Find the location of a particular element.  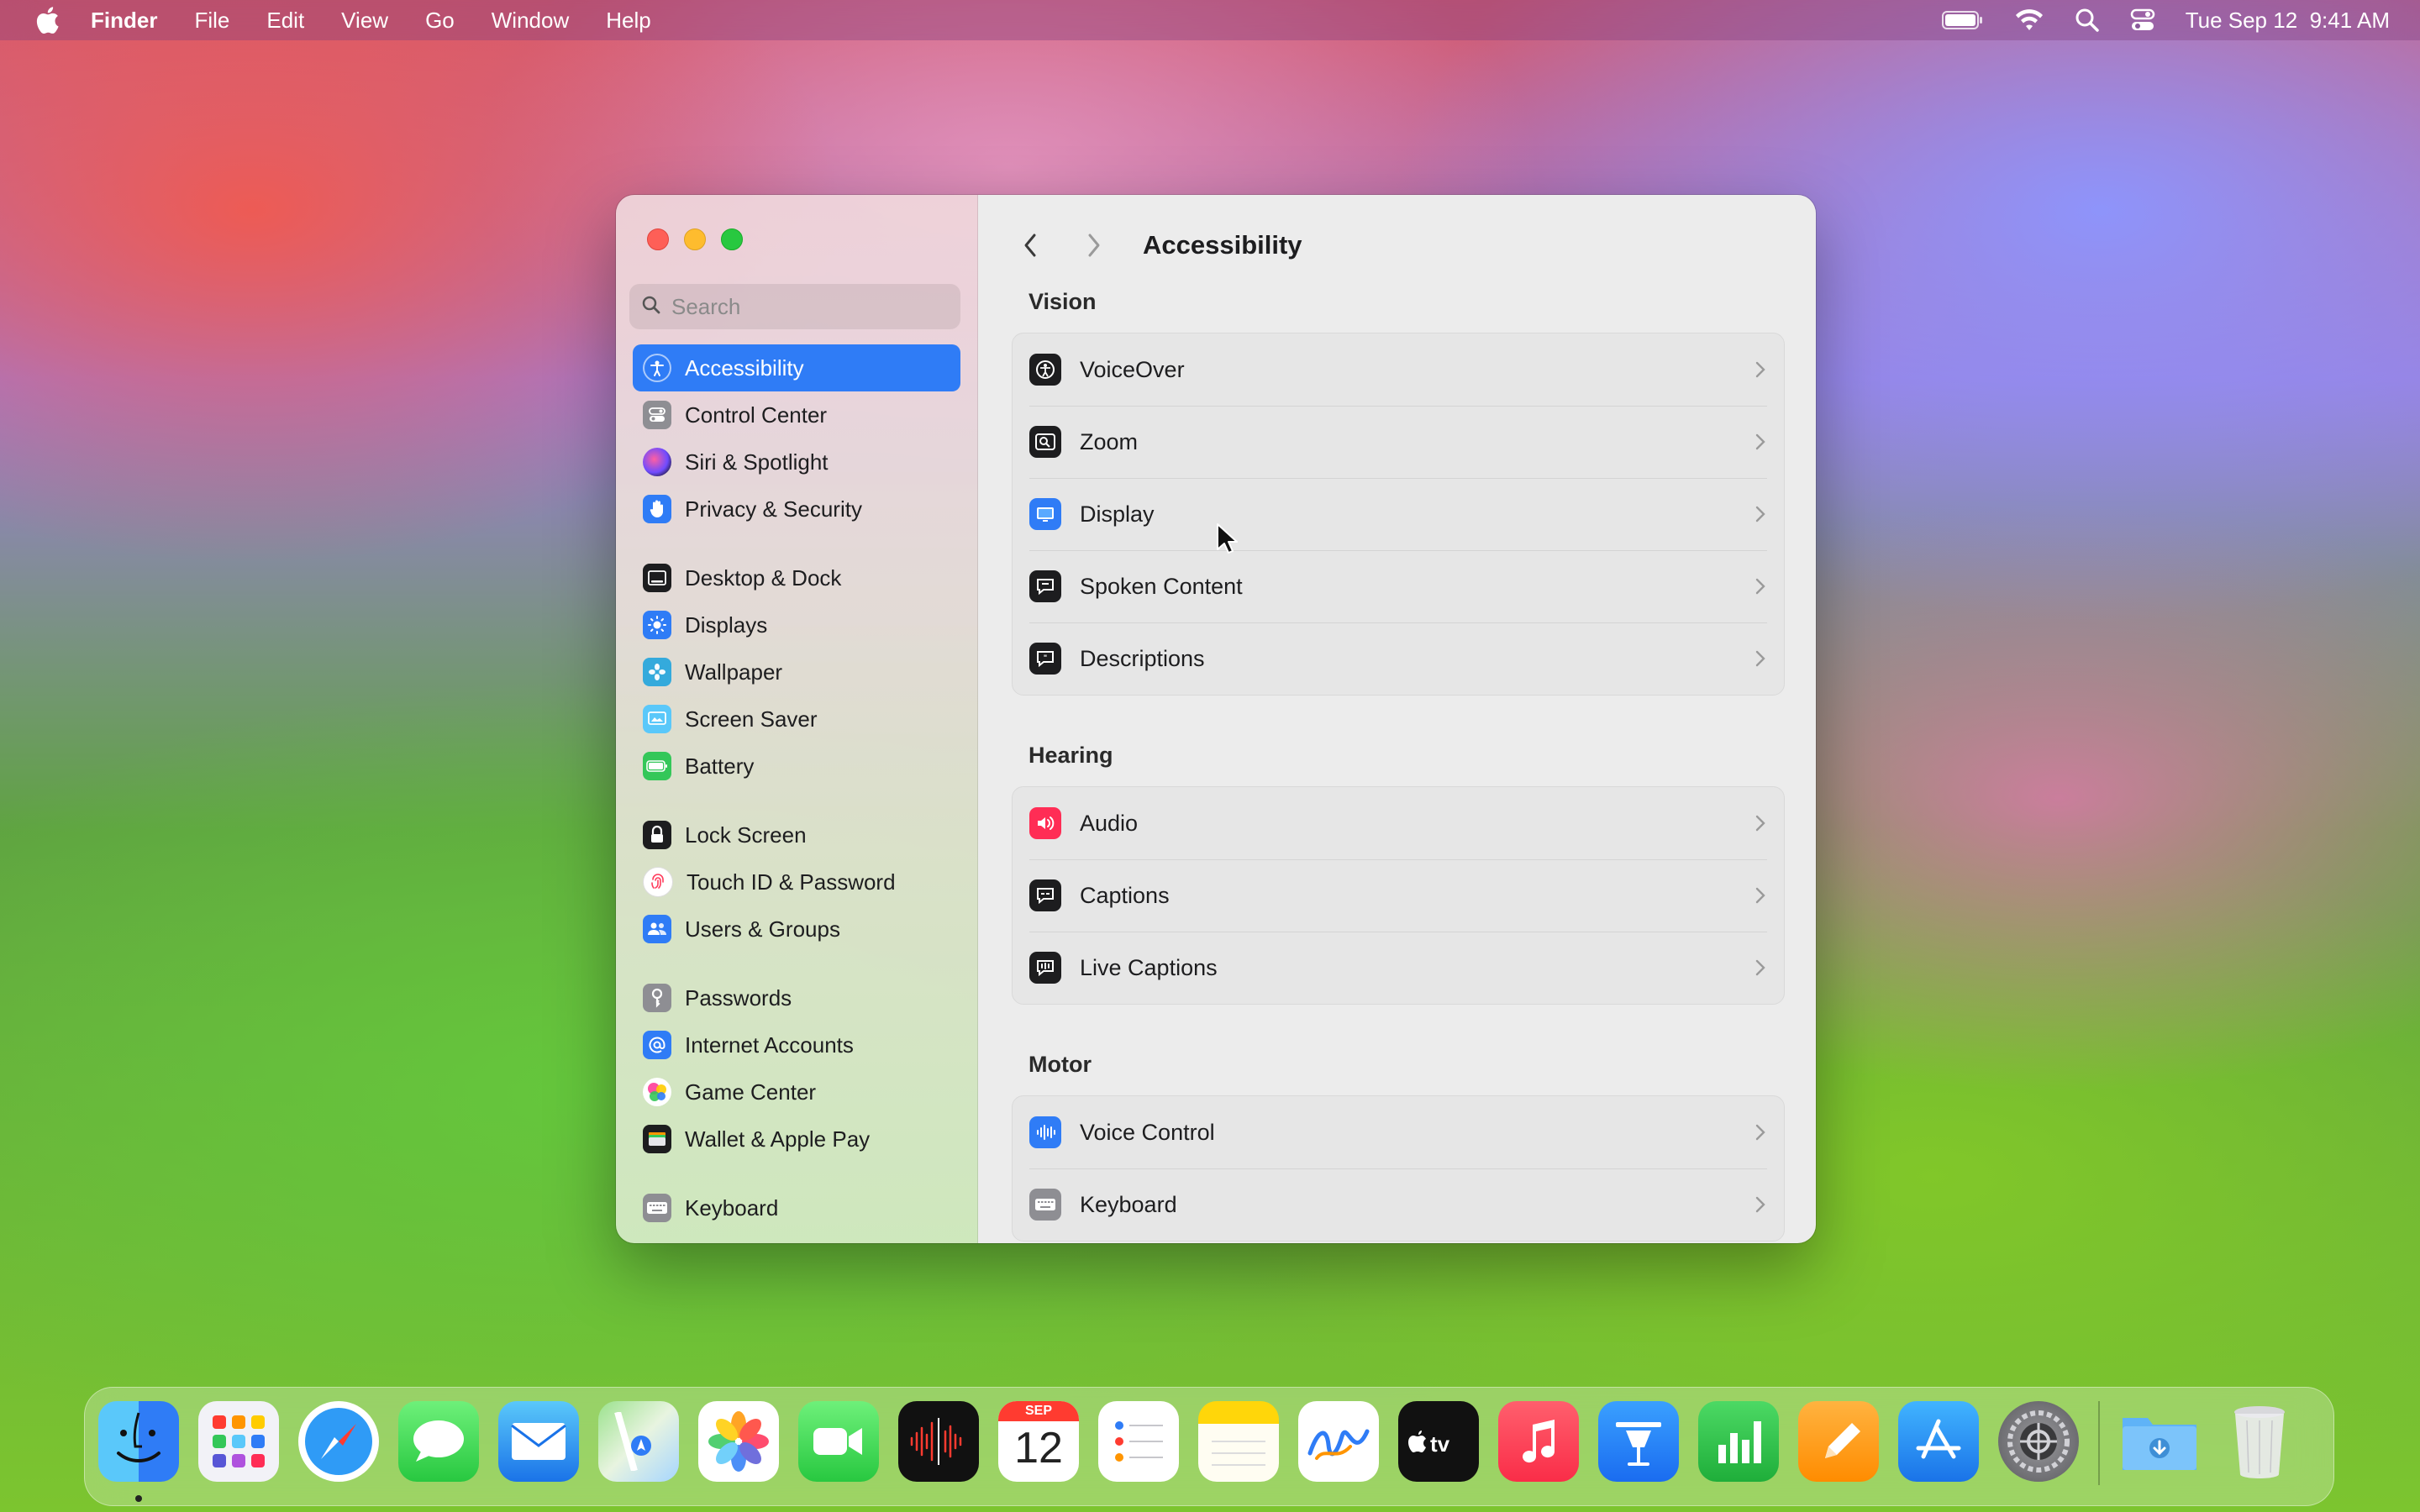

row-captions: Captions is located at coordinates (1398, 895).